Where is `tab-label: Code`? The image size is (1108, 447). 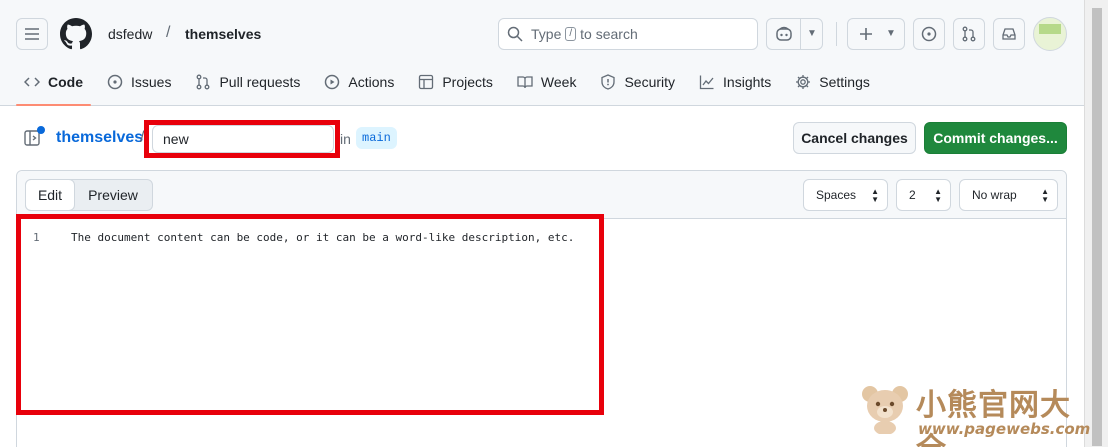 tab-label: Code is located at coordinates (65, 82).